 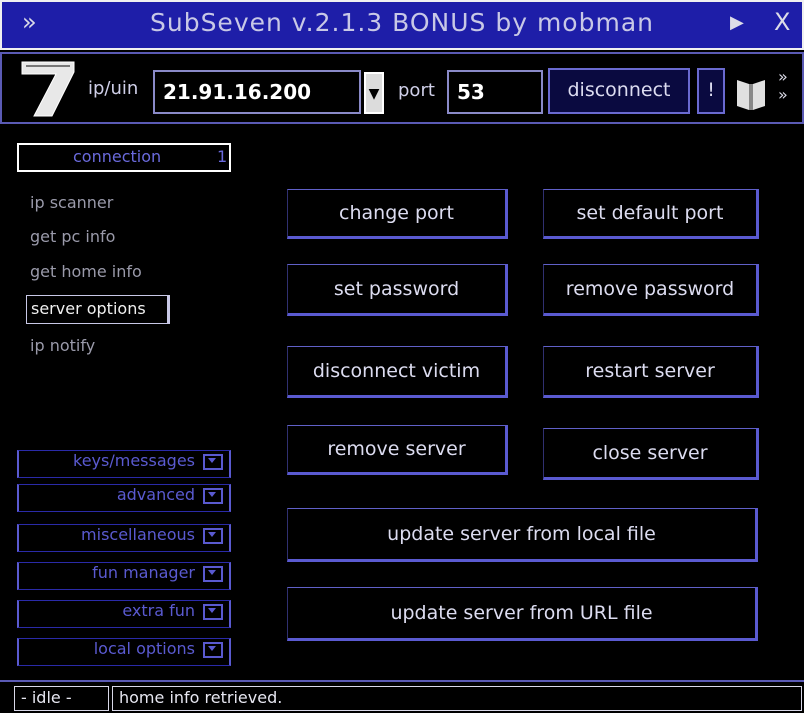 I want to click on nav-item-ip-scanner: ip scanner, so click(x=71, y=202).